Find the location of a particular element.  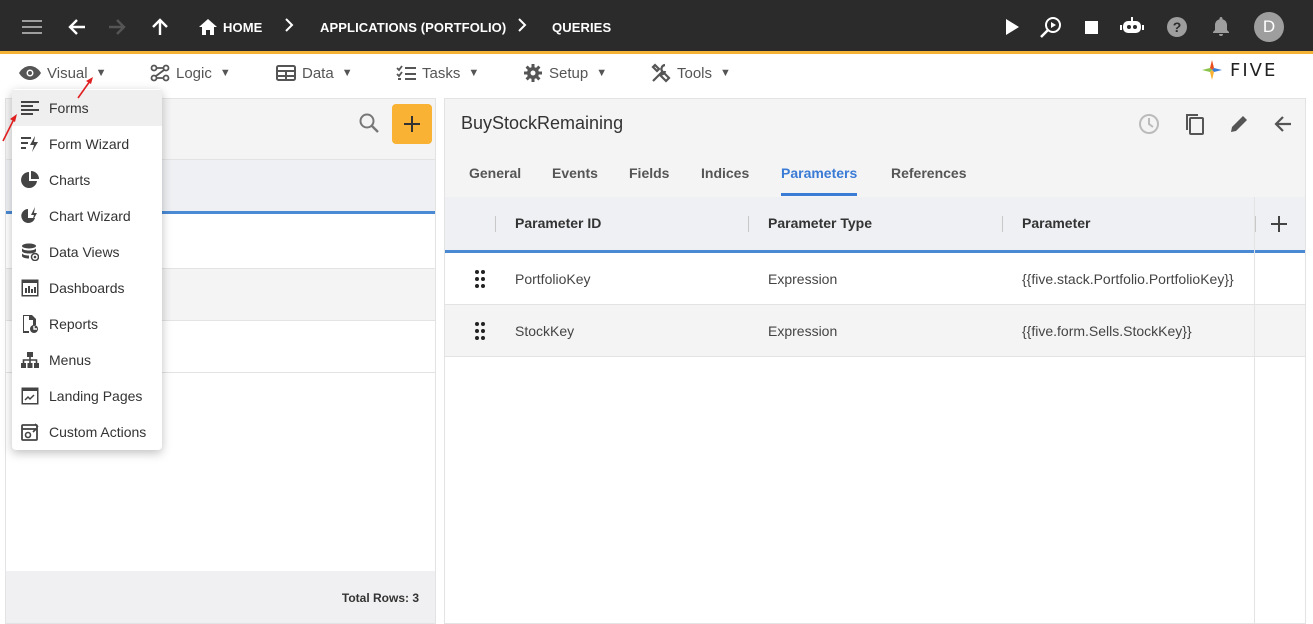

dropdown-item-menus: Menus is located at coordinates (87, 360).